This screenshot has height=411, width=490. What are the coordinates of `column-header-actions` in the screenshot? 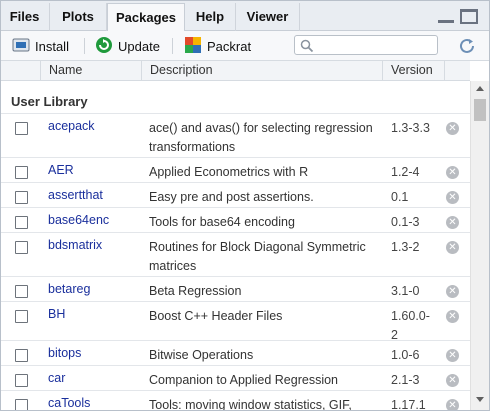 It's located at (457, 71).